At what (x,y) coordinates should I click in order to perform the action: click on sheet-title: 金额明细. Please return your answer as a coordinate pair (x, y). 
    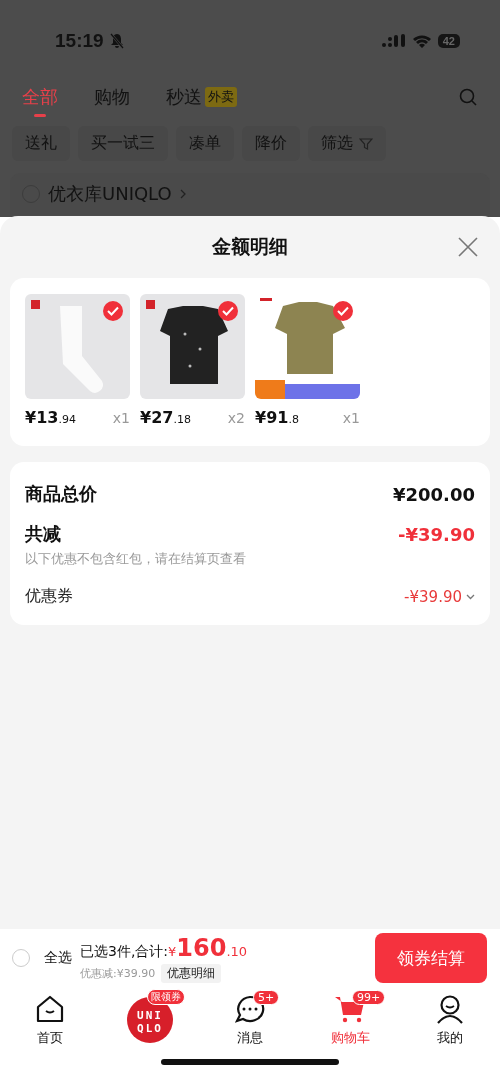
    Looking at the image, I should click on (250, 246).